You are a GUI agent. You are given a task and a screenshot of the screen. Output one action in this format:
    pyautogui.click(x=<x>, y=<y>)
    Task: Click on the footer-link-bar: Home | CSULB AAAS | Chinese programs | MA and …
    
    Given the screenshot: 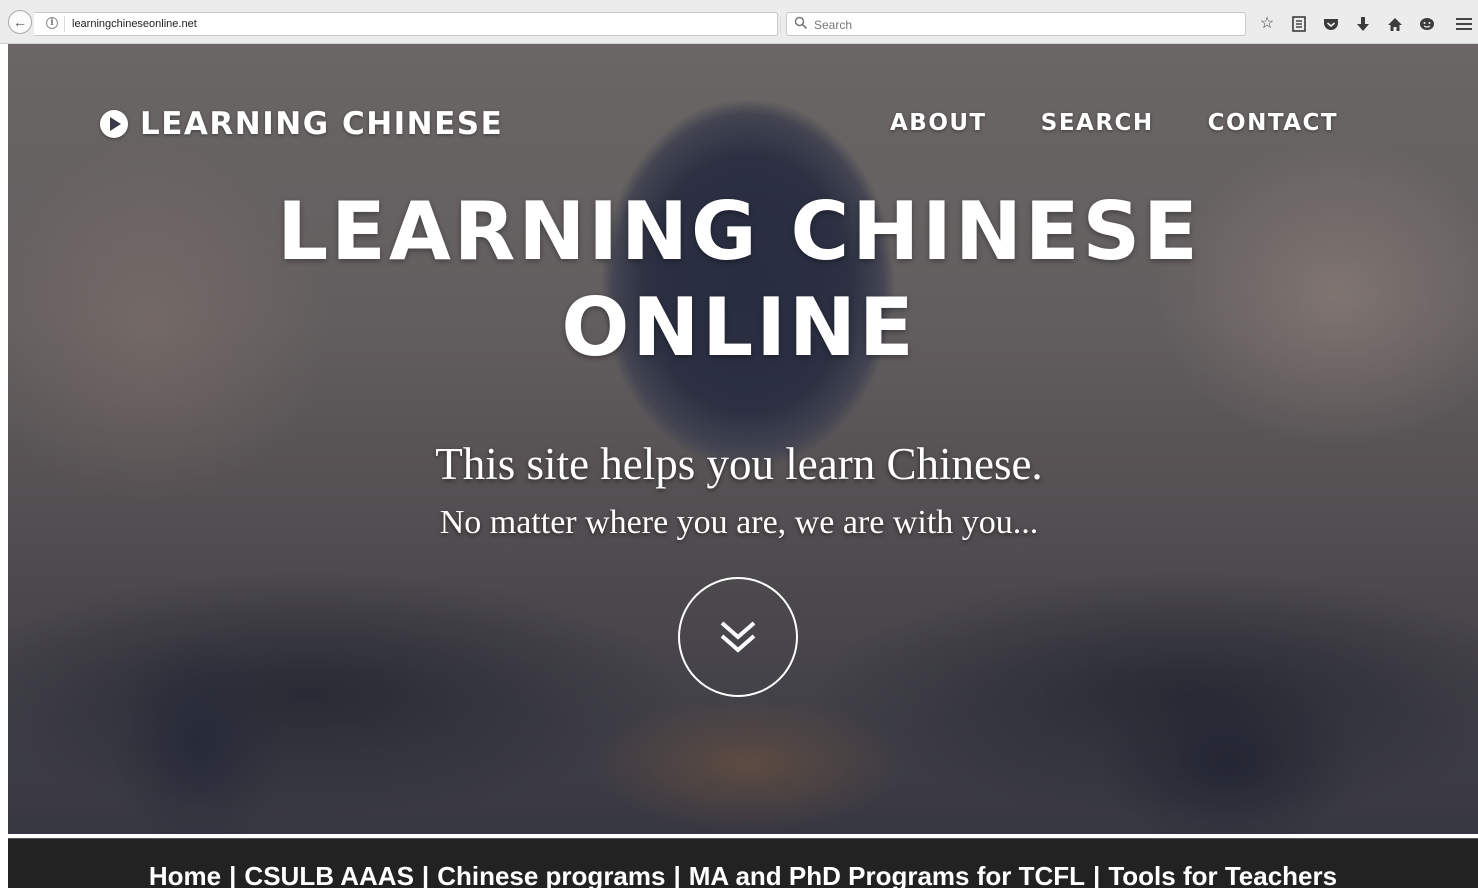 What is the action you would take?
    pyautogui.click(x=743, y=864)
    